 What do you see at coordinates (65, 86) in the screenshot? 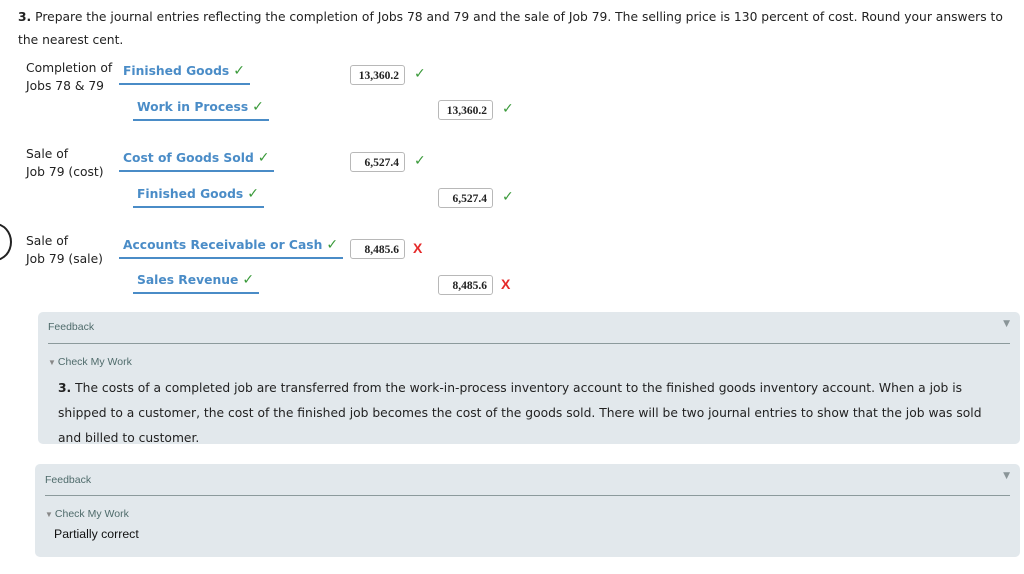
I see `entry-label-line2: Jobs 78 & 79` at bounding box center [65, 86].